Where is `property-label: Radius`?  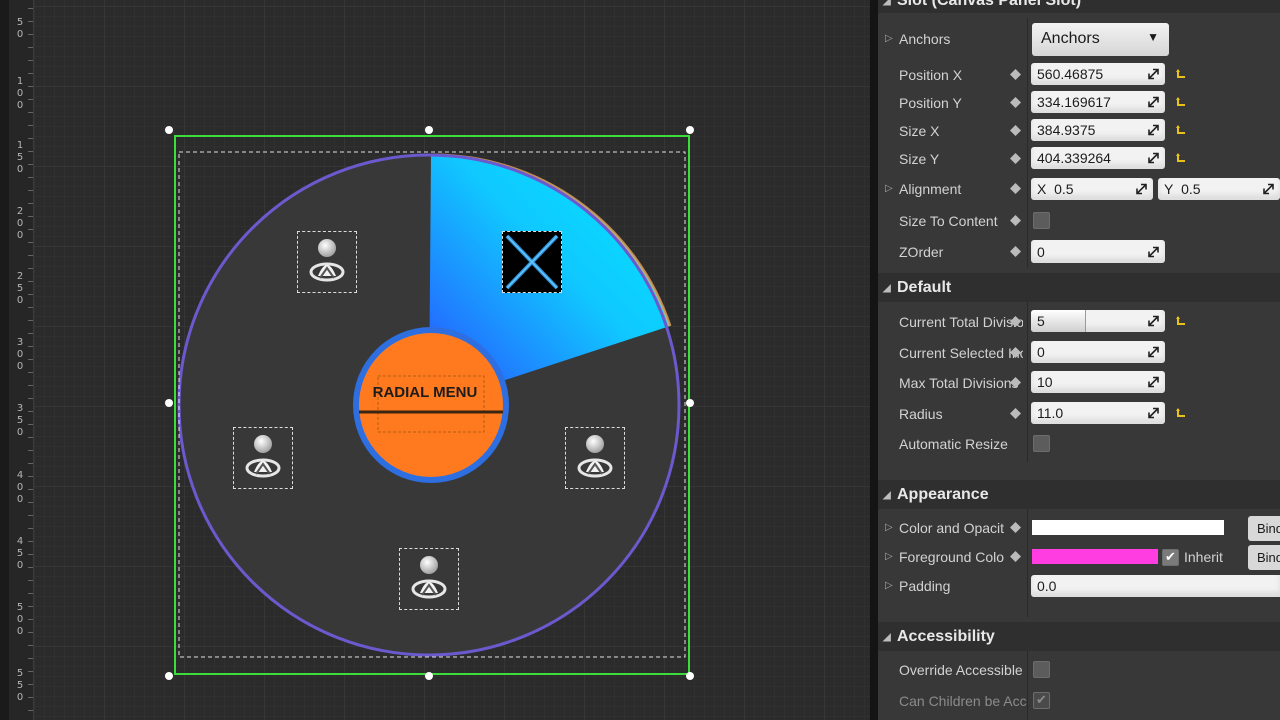
property-label: Radius is located at coordinates (921, 413).